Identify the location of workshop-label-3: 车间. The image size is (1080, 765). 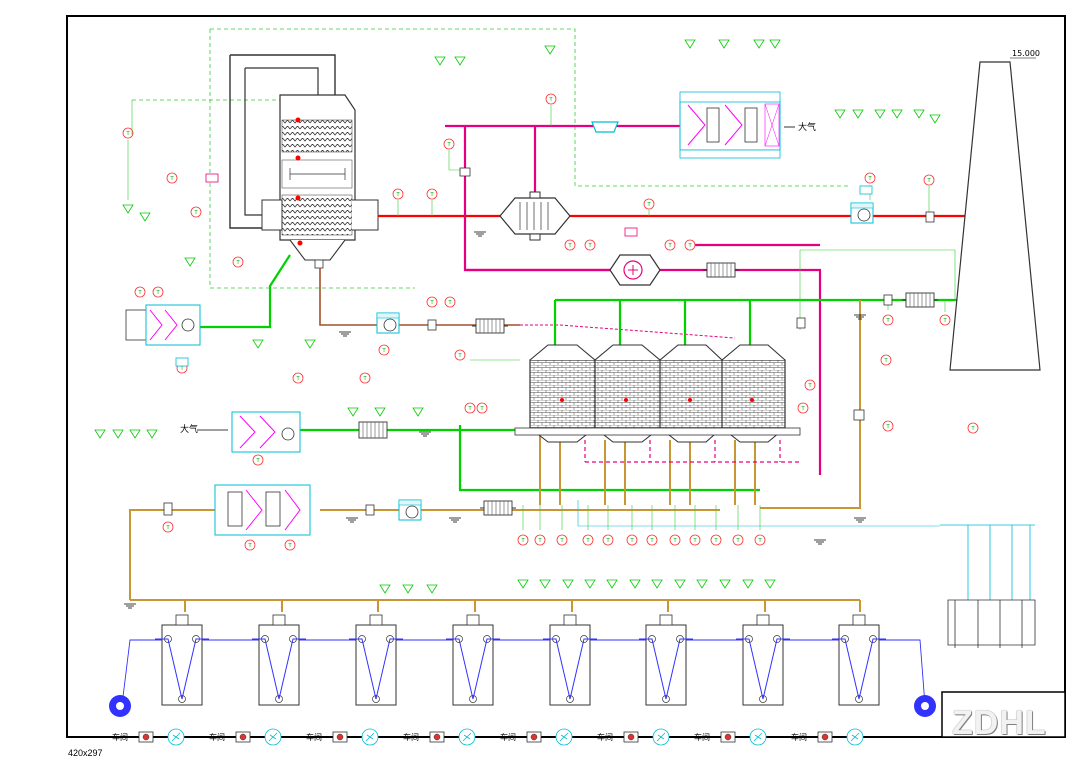
(314, 737).